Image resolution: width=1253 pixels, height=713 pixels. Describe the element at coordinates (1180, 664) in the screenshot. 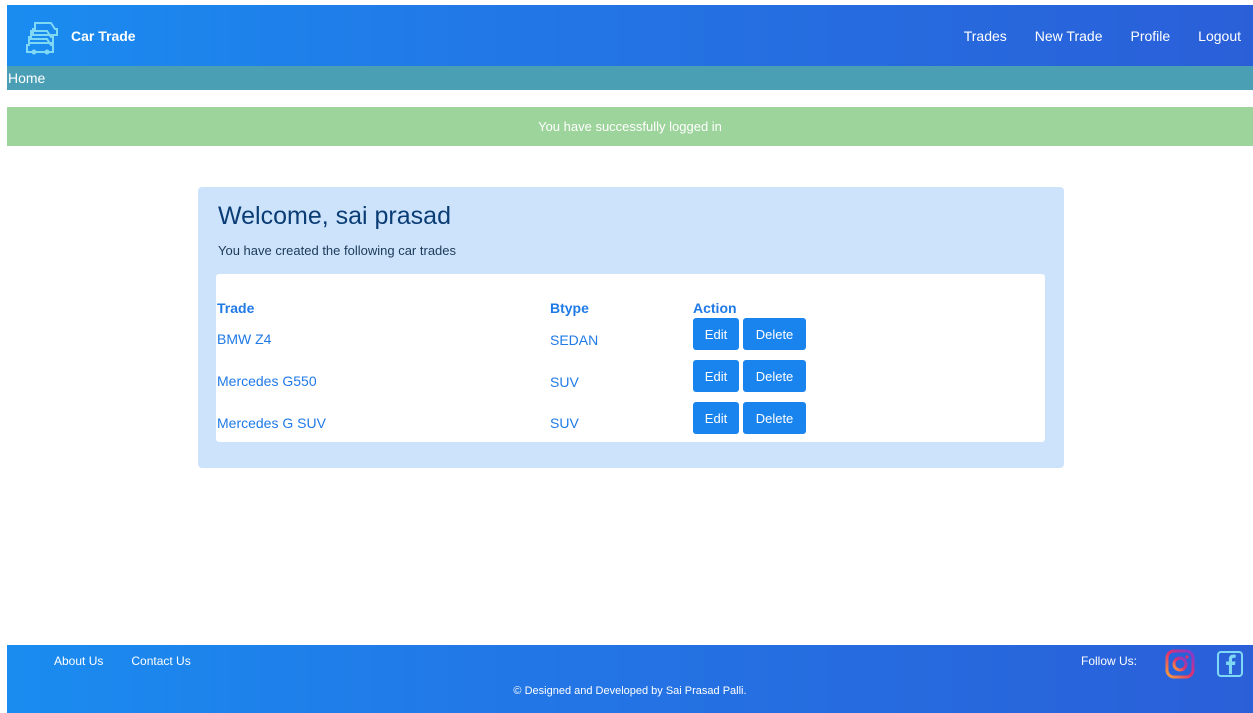

I see `instagram-icon` at that location.